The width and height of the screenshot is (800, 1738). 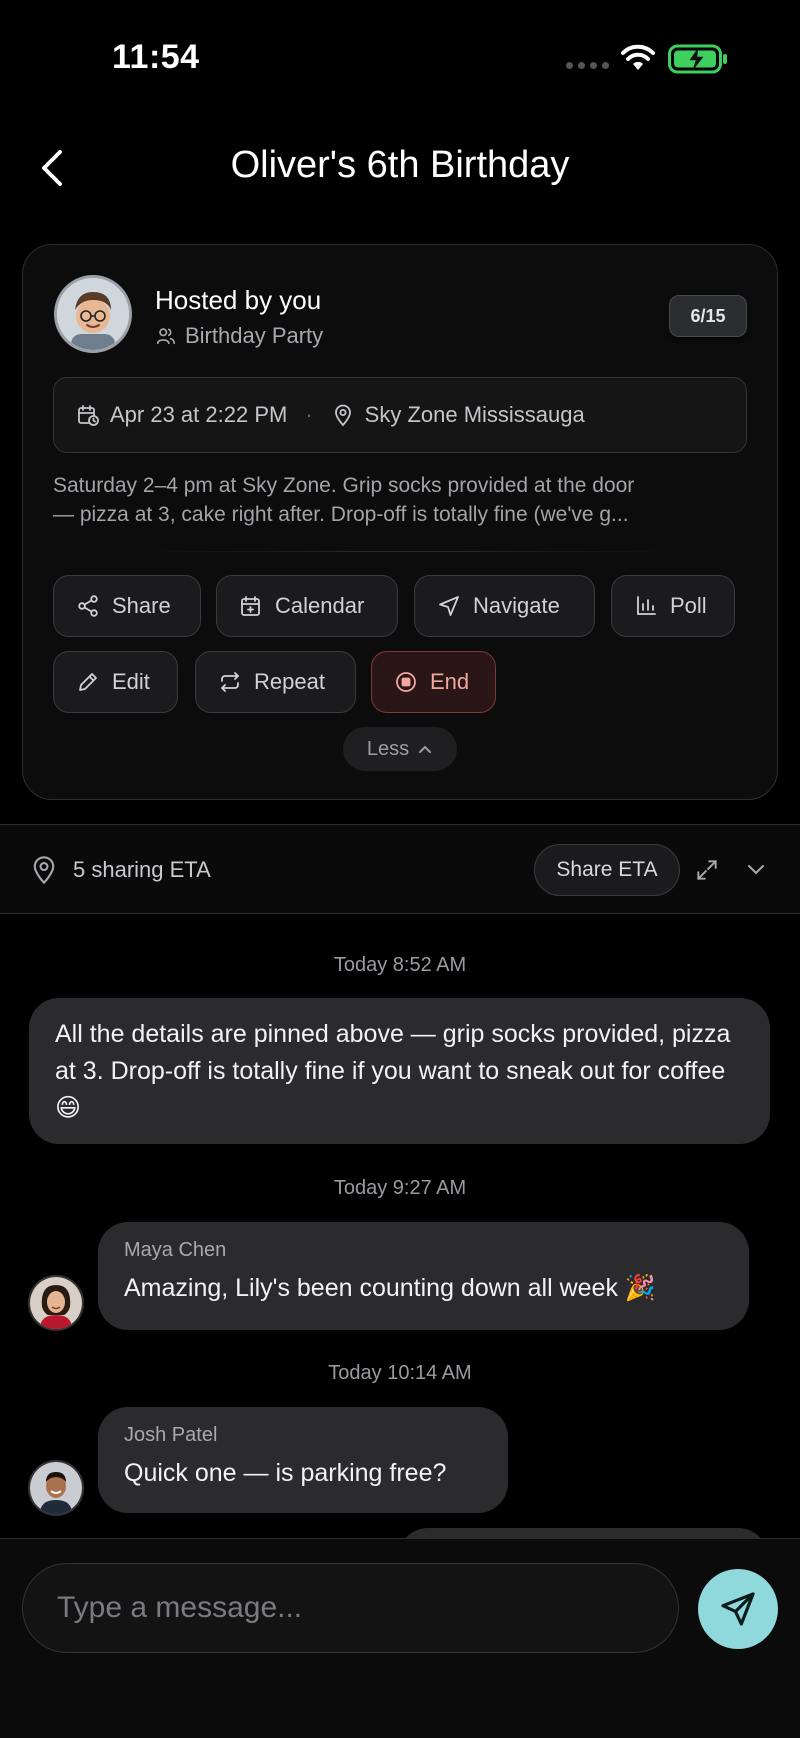 What do you see at coordinates (697, 59) in the screenshot?
I see `battery-icon` at bounding box center [697, 59].